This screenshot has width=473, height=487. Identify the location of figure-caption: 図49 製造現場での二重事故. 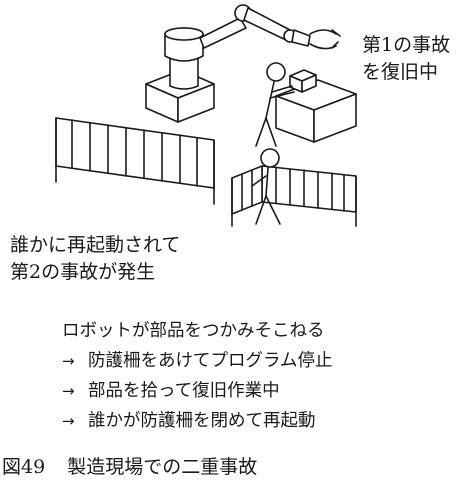
(129, 465).